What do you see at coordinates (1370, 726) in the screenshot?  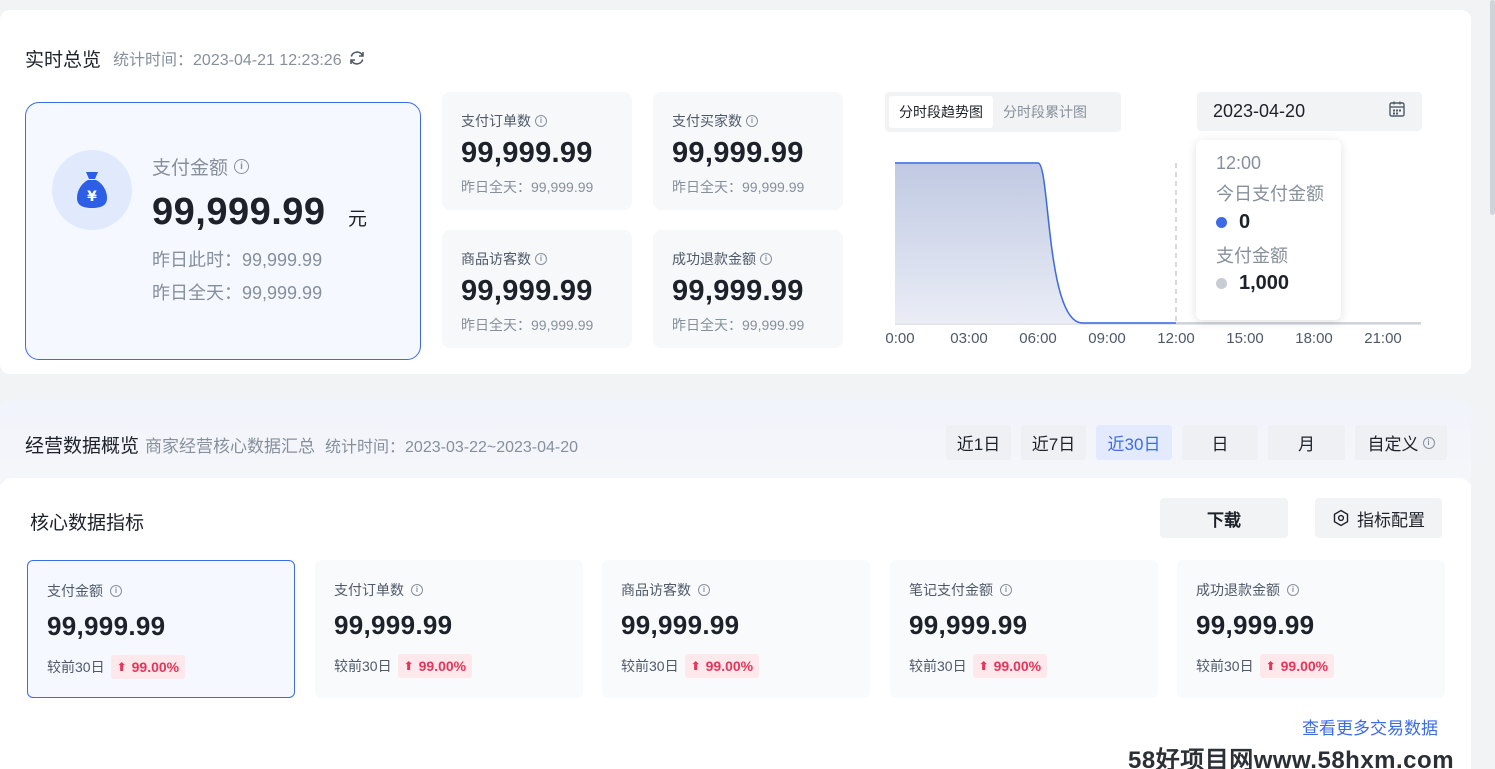 I see `more-data-link: 查看更多交易数据` at bounding box center [1370, 726].